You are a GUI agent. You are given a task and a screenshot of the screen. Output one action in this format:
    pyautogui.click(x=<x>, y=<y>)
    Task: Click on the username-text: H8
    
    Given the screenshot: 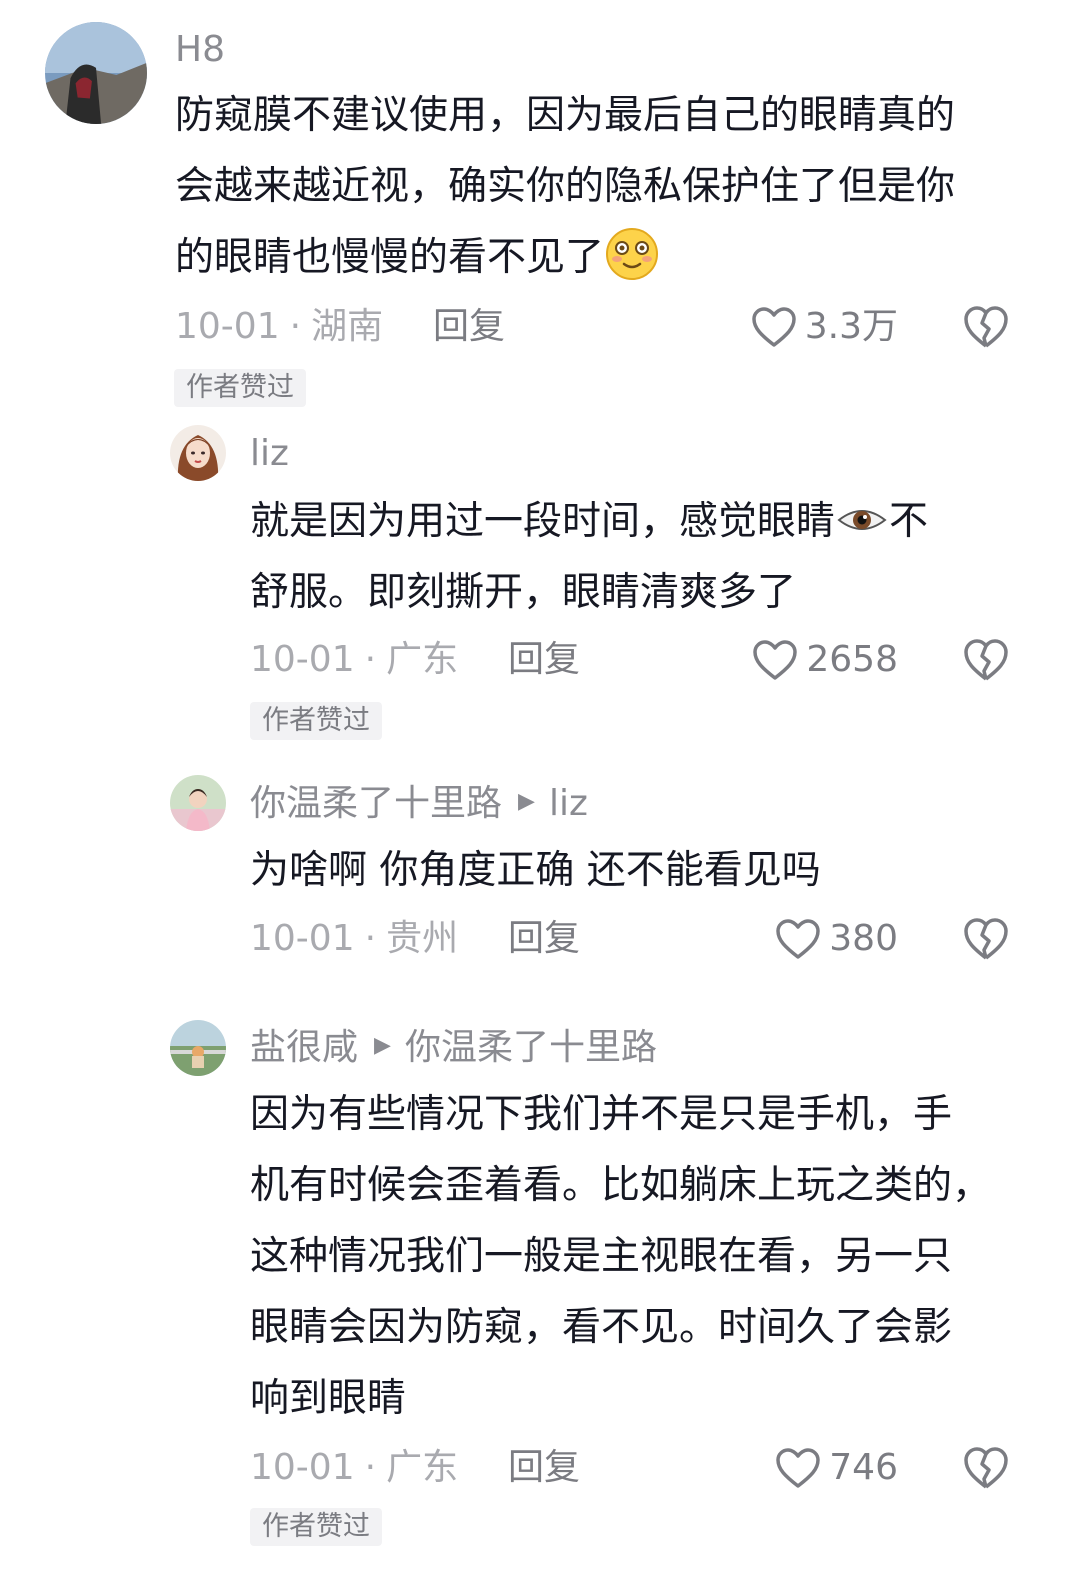 What is the action you would take?
    pyautogui.click(x=200, y=49)
    